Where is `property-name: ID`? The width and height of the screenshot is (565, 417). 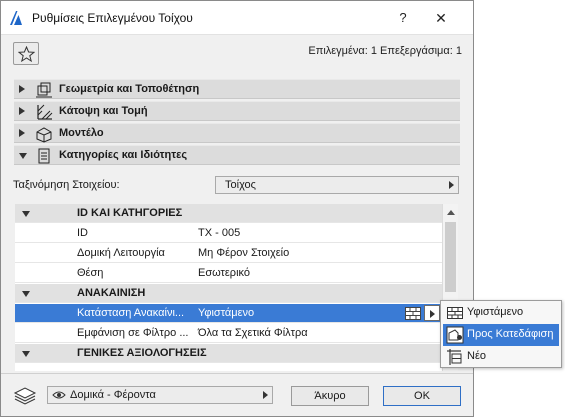 property-name: ID is located at coordinates (82, 233).